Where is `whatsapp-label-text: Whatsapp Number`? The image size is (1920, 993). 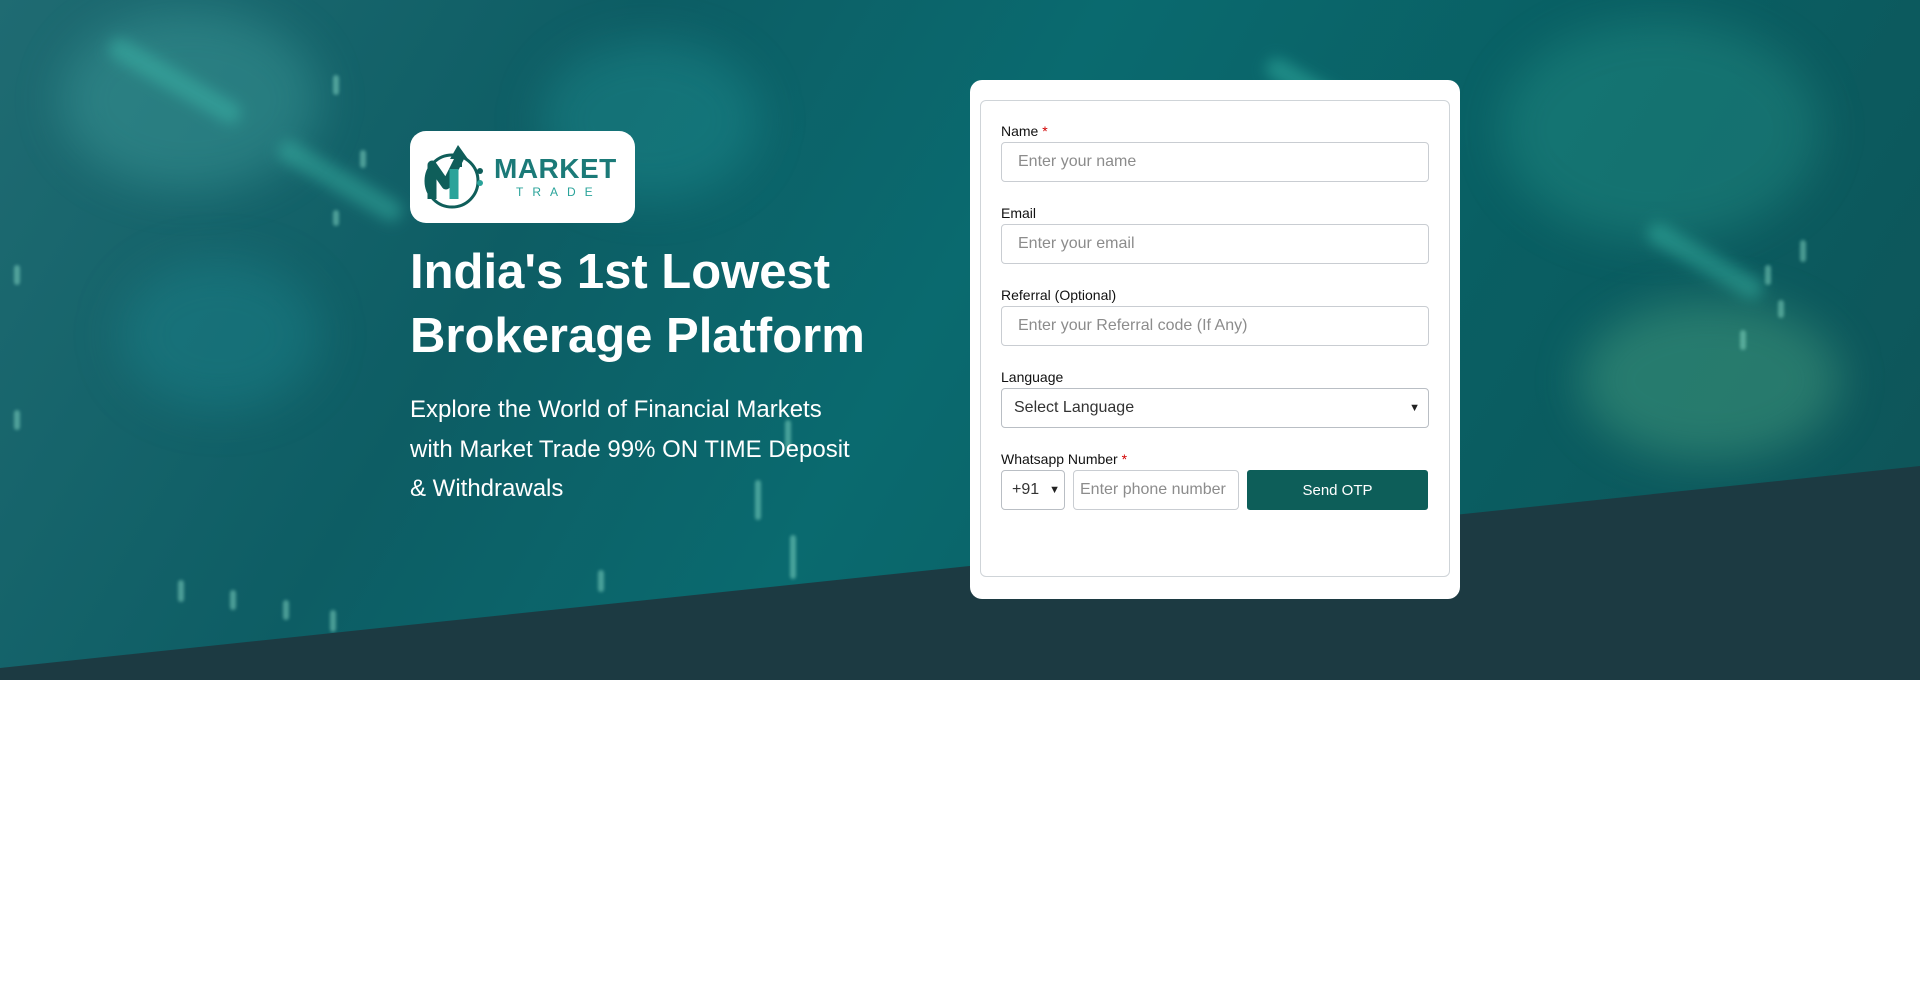 whatsapp-label-text: Whatsapp Number is located at coordinates (1059, 459).